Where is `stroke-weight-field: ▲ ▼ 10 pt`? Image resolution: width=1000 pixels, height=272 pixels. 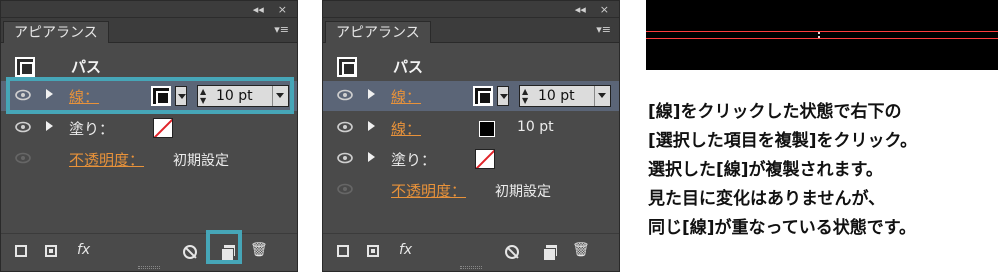 stroke-weight-field: ▲ ▼ 10 pt is located at coordinates (565, 96).